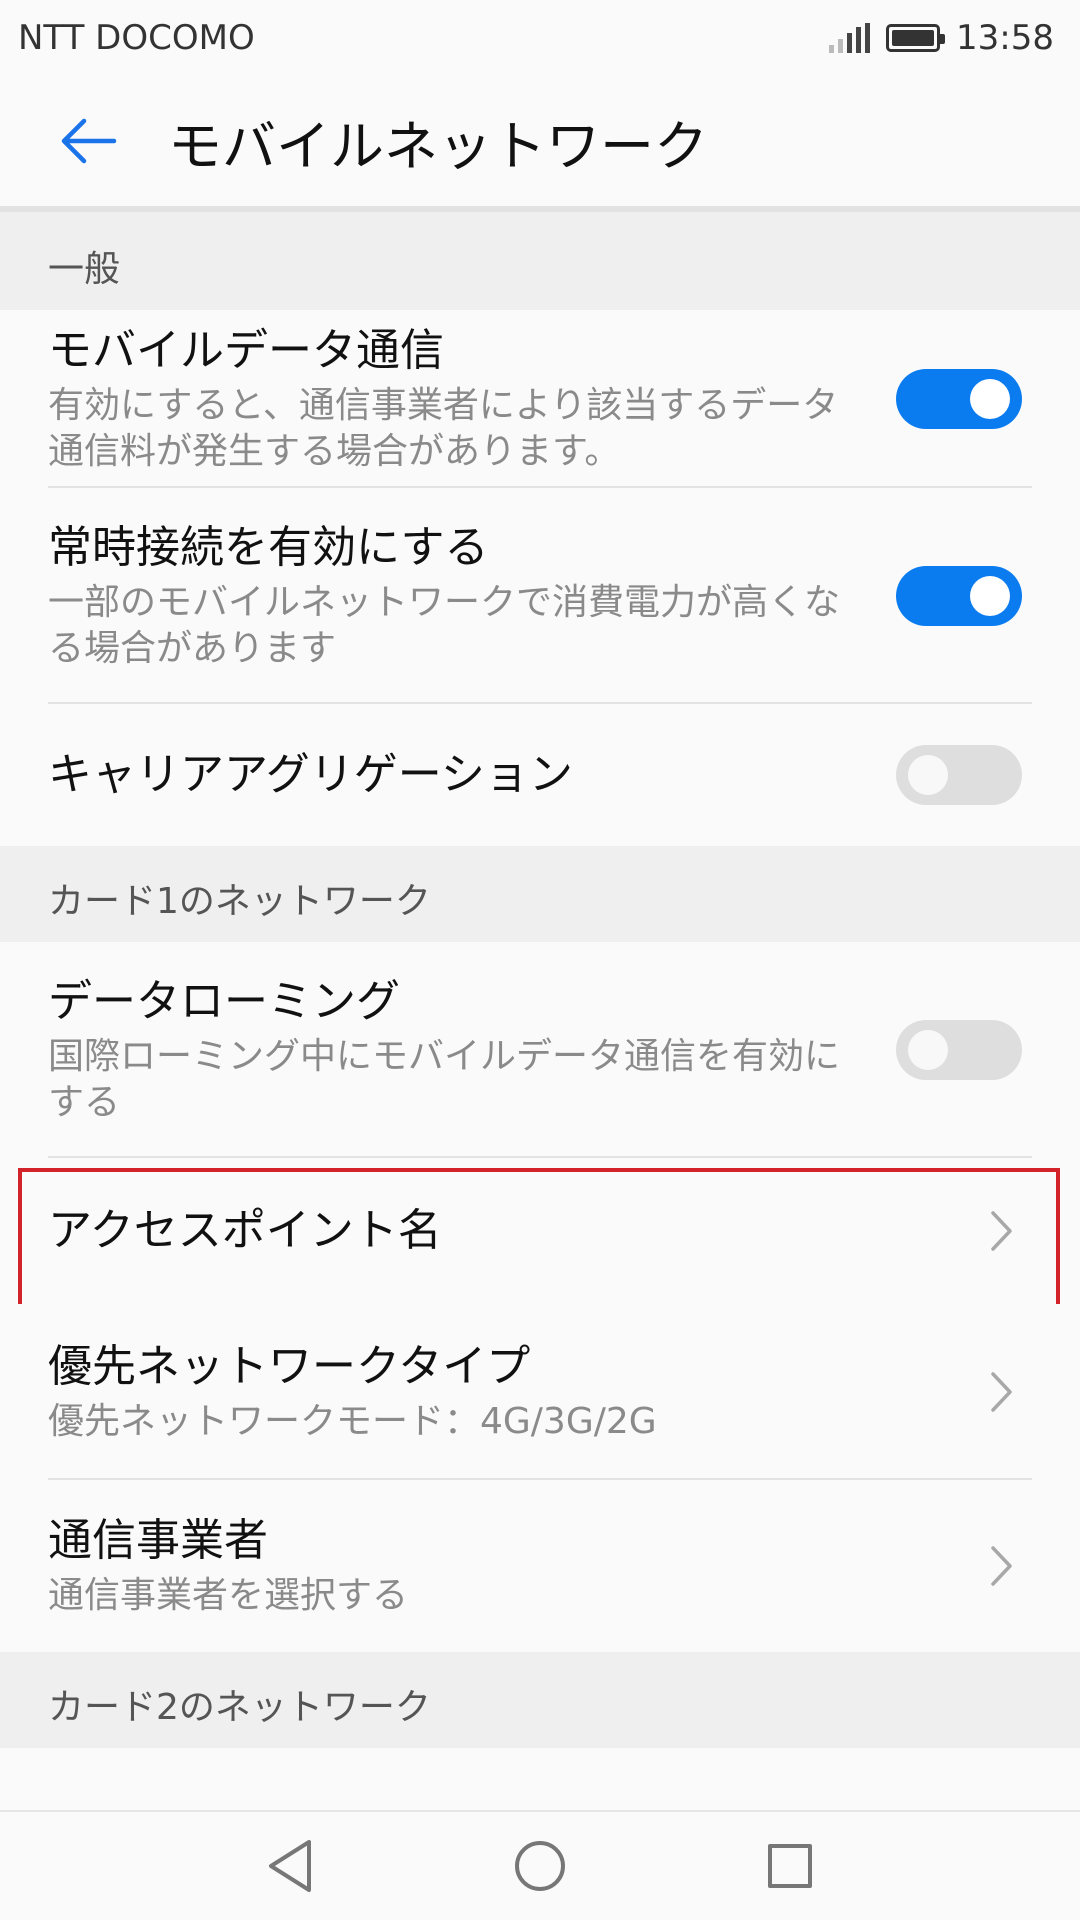 The width and height of the screenshot is (1080, 1920). Describe the element at coordinates (540, 1392) in the screenshot. I see `preferred-network-type-row: 優先ネットワークタイプ 優先ネットワークモード：4G/3G/2G` at that location.